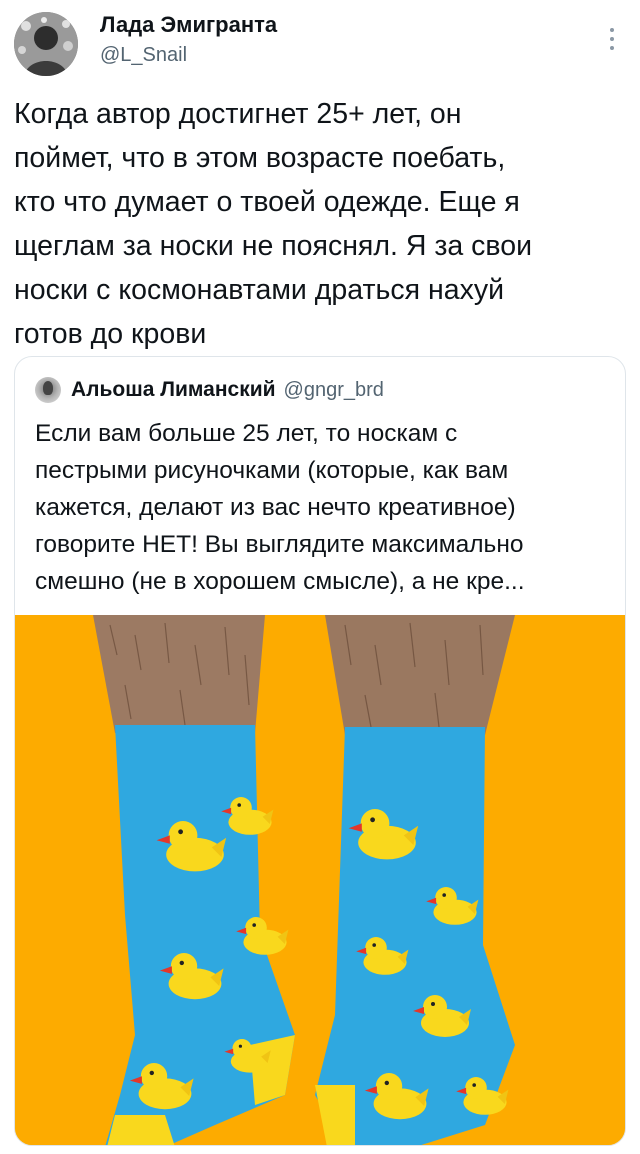 Image resolution: width=640 pixels, height=1154 pixels. I want to click on tweet-header: Лада Эмигранта @L_Snail, so click(320, 43).